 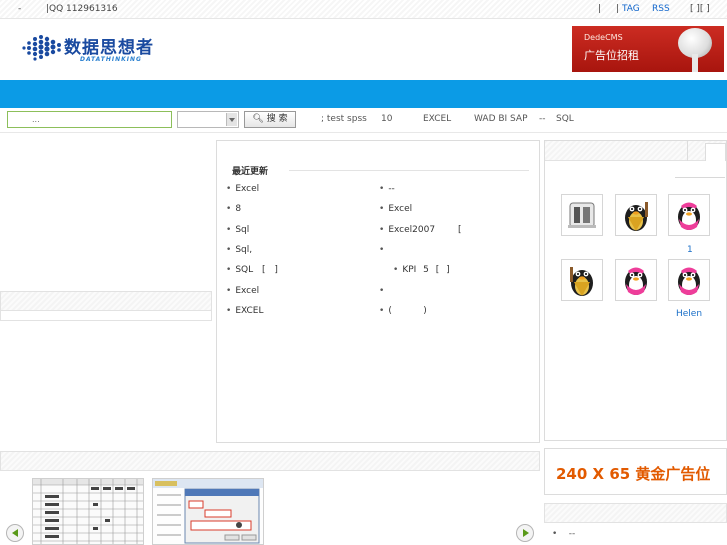 I want to click on logo-text-cn: 数据思想者, so click(x=109, y=48).